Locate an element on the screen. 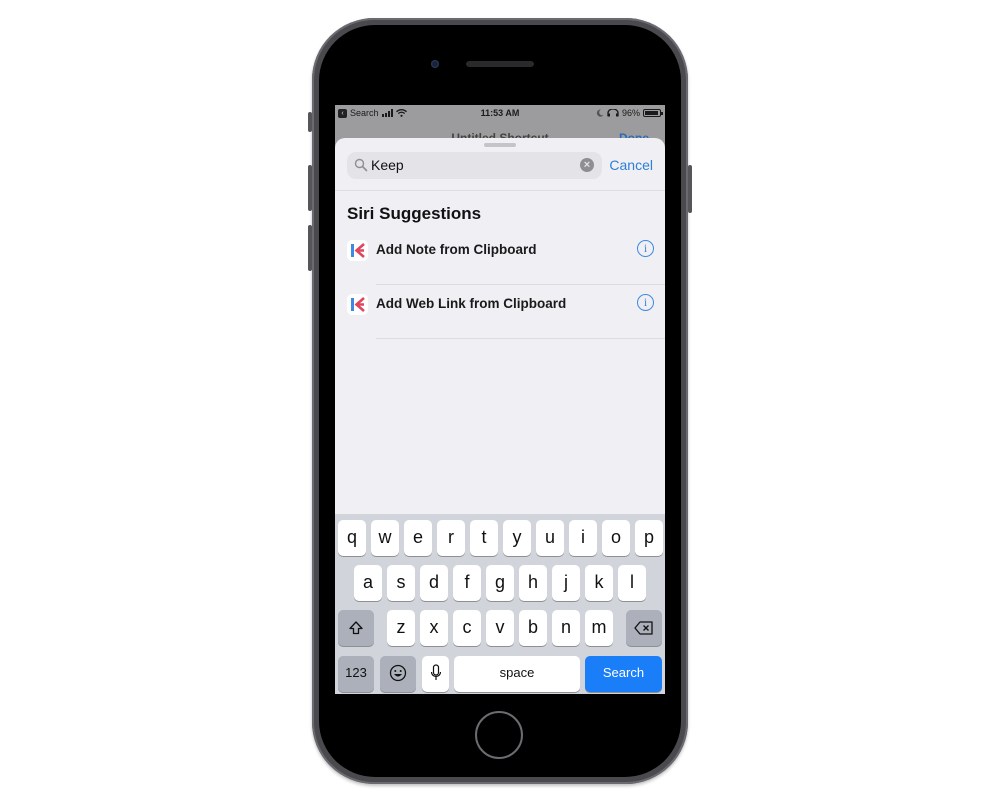 The height and width of the screenshot is (800, 1000). emoji-key is located at coordinates (398, 674).